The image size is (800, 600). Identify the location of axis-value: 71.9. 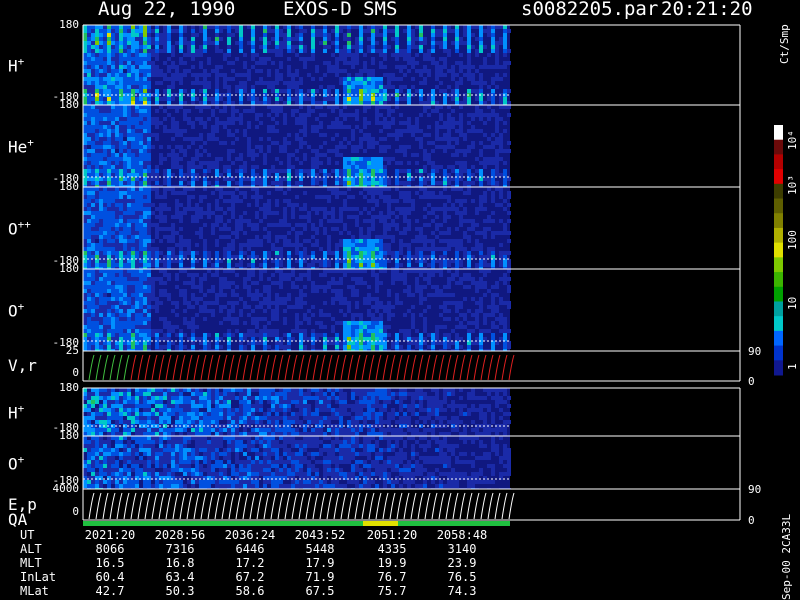
(320, 577).